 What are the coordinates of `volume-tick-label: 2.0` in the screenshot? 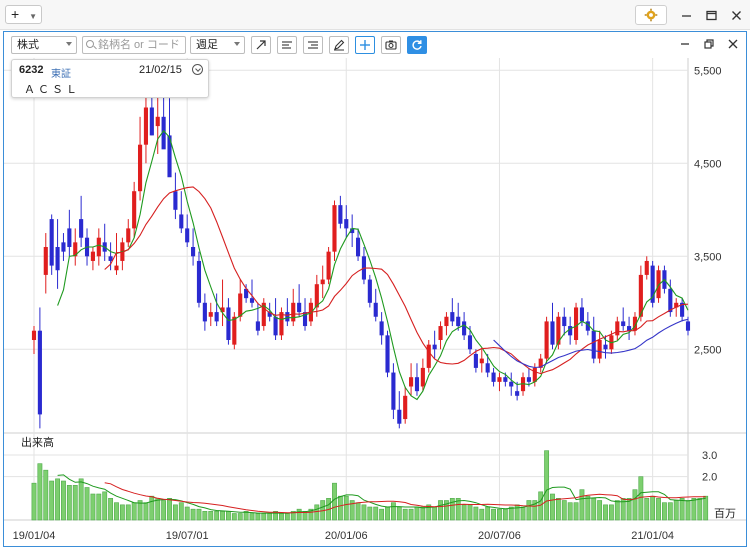 It's located at (709, 478).